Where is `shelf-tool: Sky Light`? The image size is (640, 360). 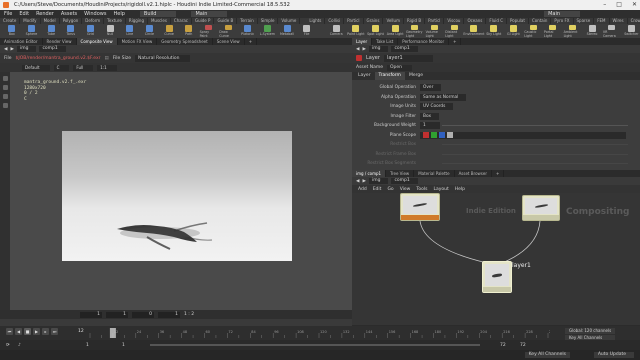
shelf-tool: Sky Light is located at coordinates (494, 31).